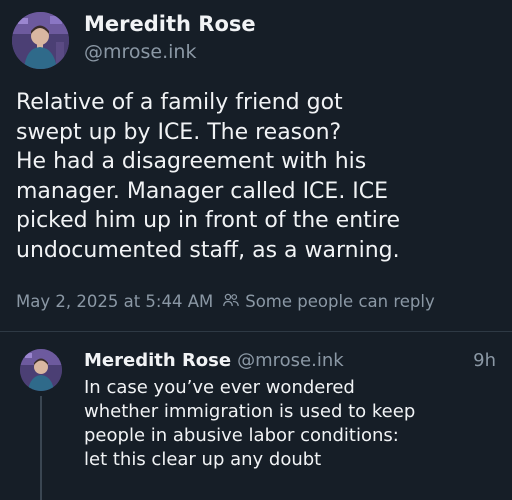 The width and height of the screenshot is (512, 500). I want to click on thread-line, so click(41, 448).